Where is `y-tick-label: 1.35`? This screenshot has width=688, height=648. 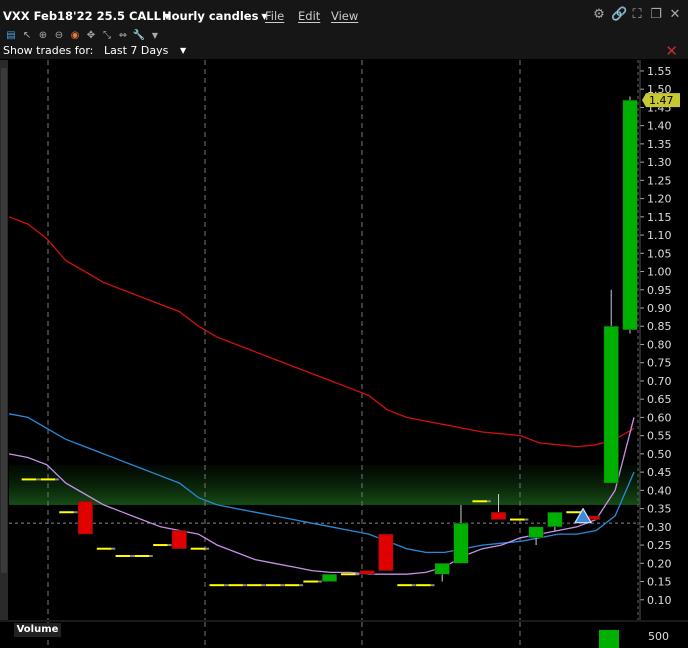 y-tick-label: 1.35 is located at coordinates (659, 144).